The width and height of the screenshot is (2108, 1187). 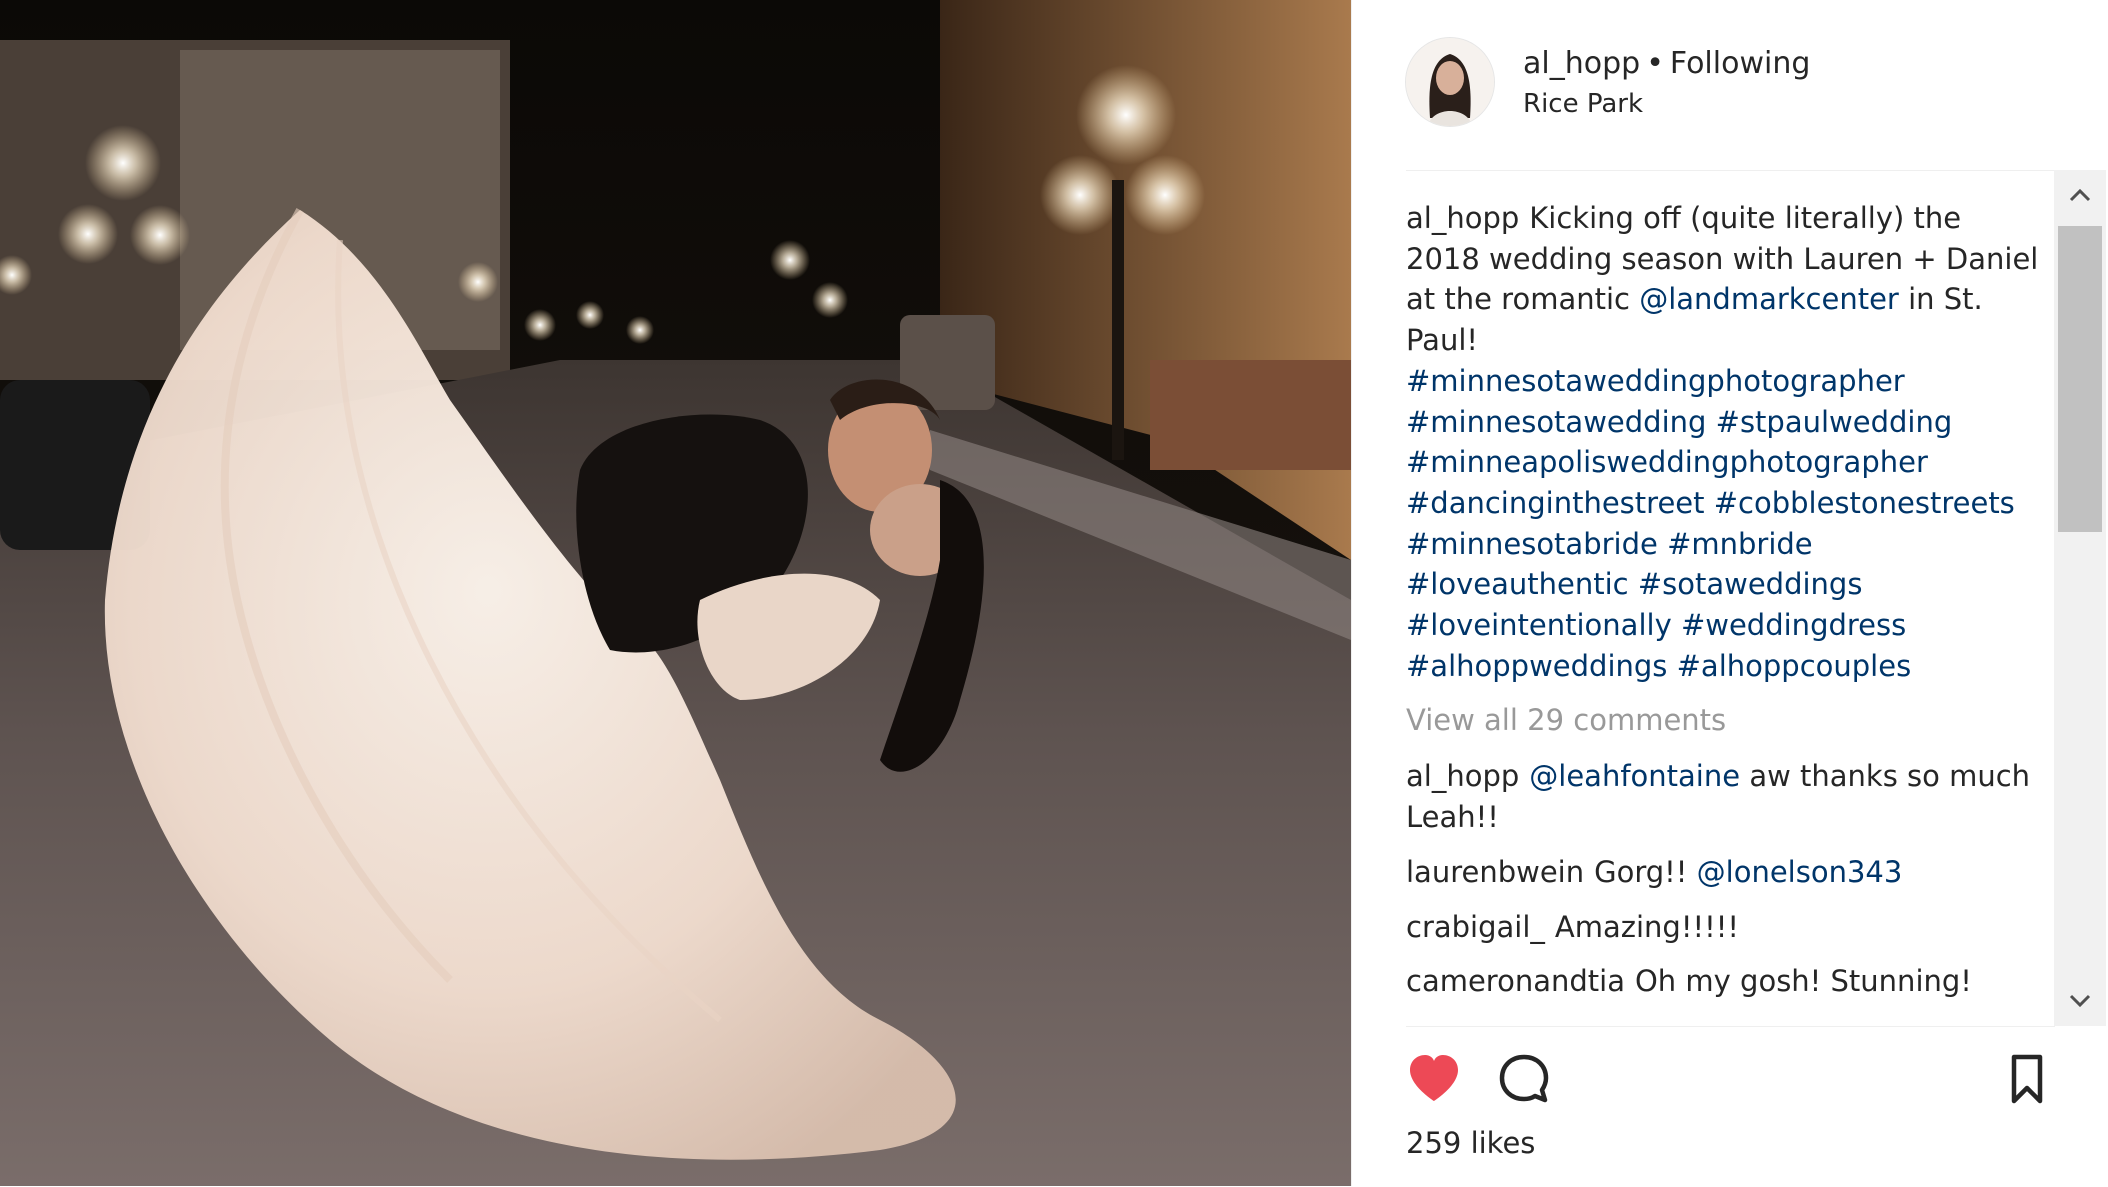 I want to click on hashtag: #dancinginthestreet, so click(x=1555, y=503).